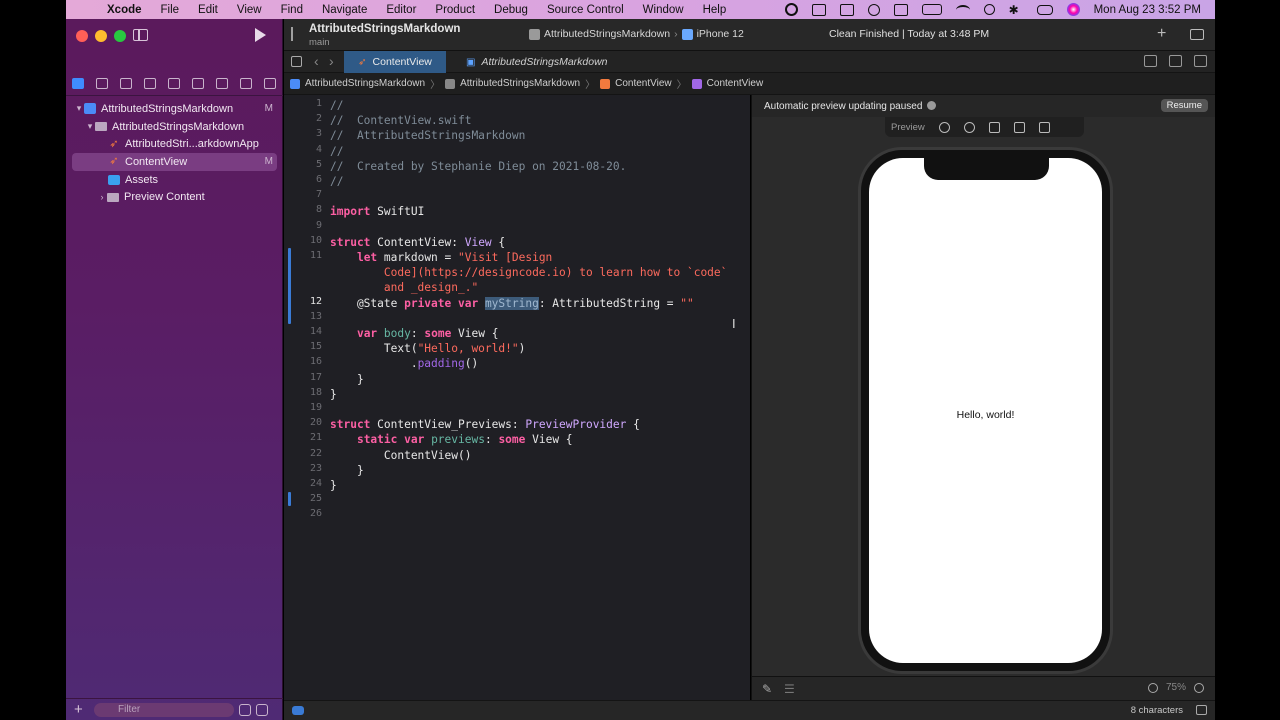 The width and height of the screenshot is (1280, 720). What do you see at coordinates (1200, 61) in the screenshot?
I see `split-editor-icon` at bounding box center [1200, 61].